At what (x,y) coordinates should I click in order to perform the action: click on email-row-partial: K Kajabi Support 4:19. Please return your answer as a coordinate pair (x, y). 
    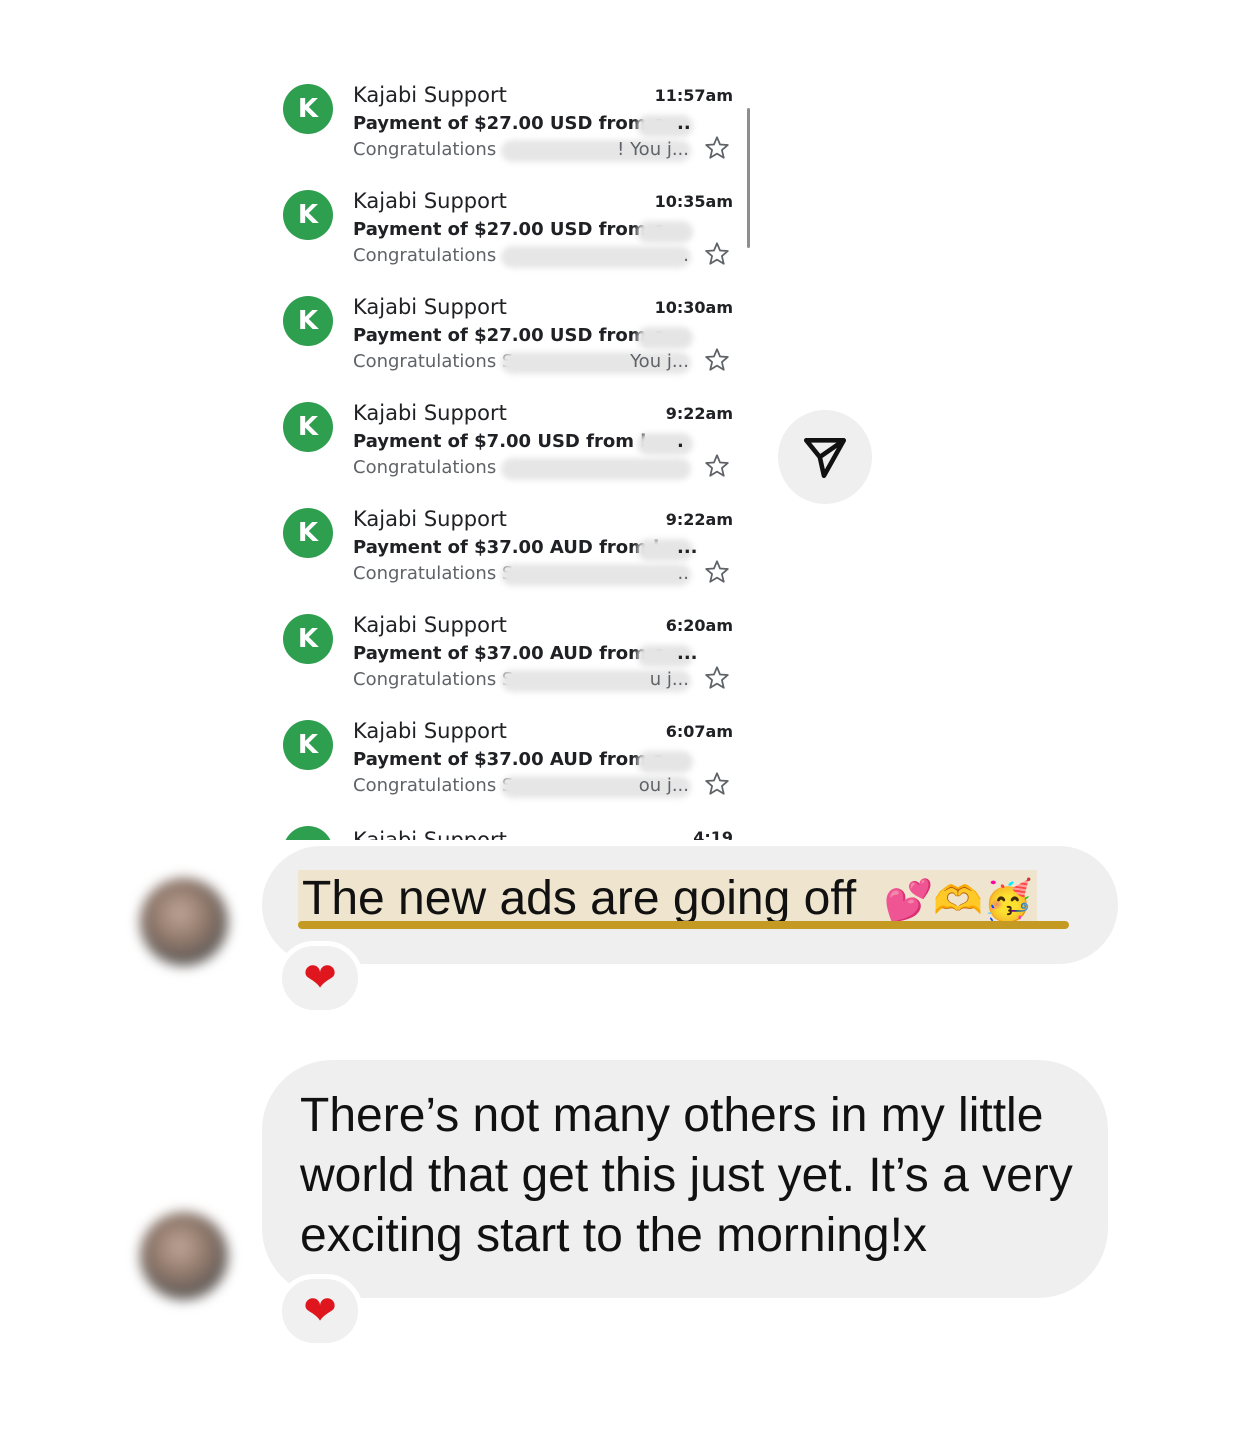
    Looking at the image, I should click on (505, 829).